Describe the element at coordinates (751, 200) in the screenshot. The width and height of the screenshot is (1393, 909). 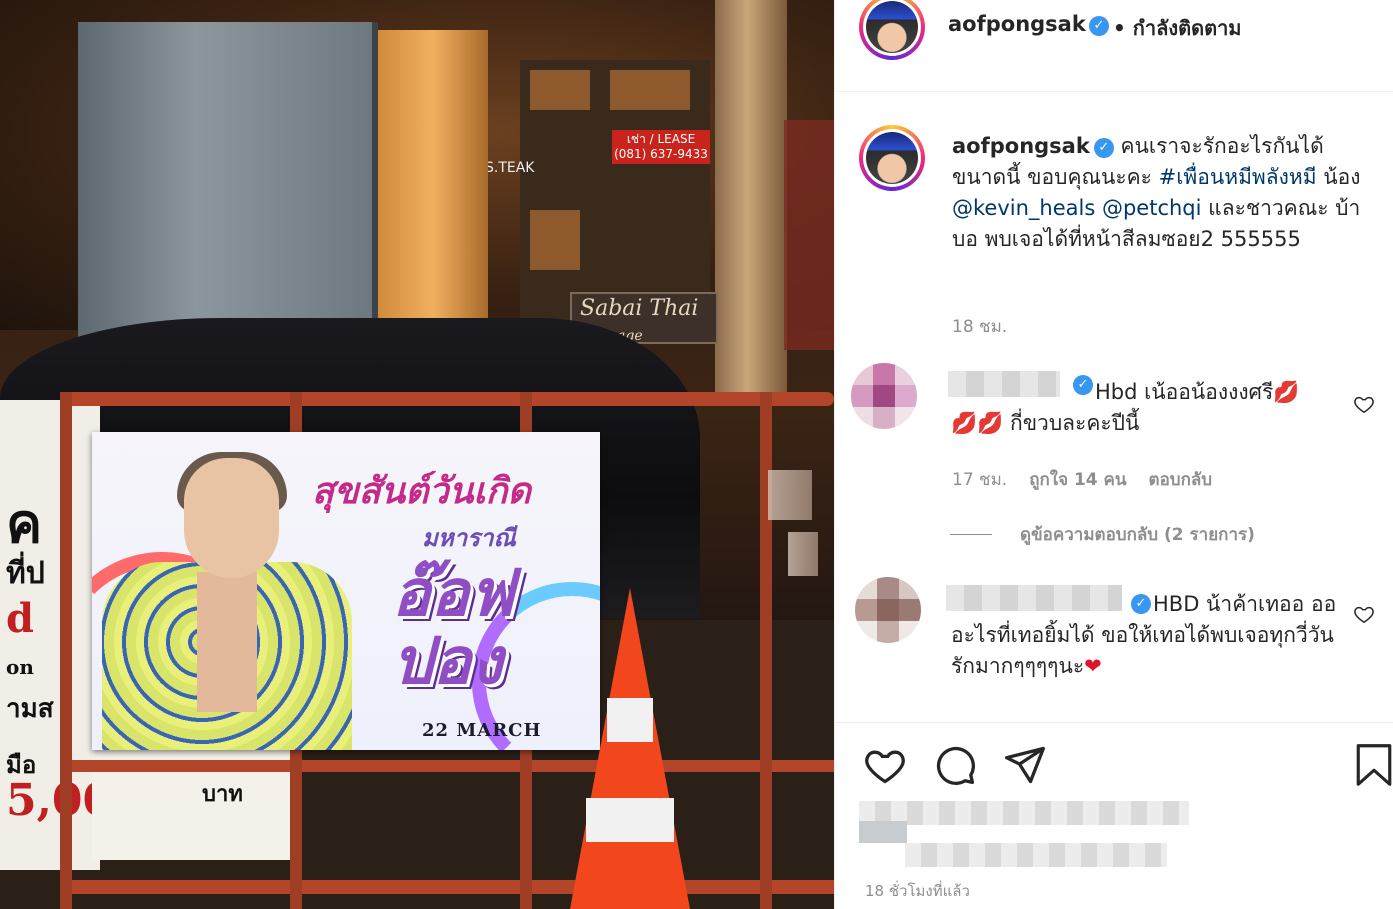
I see `photo-pillar` at that location.